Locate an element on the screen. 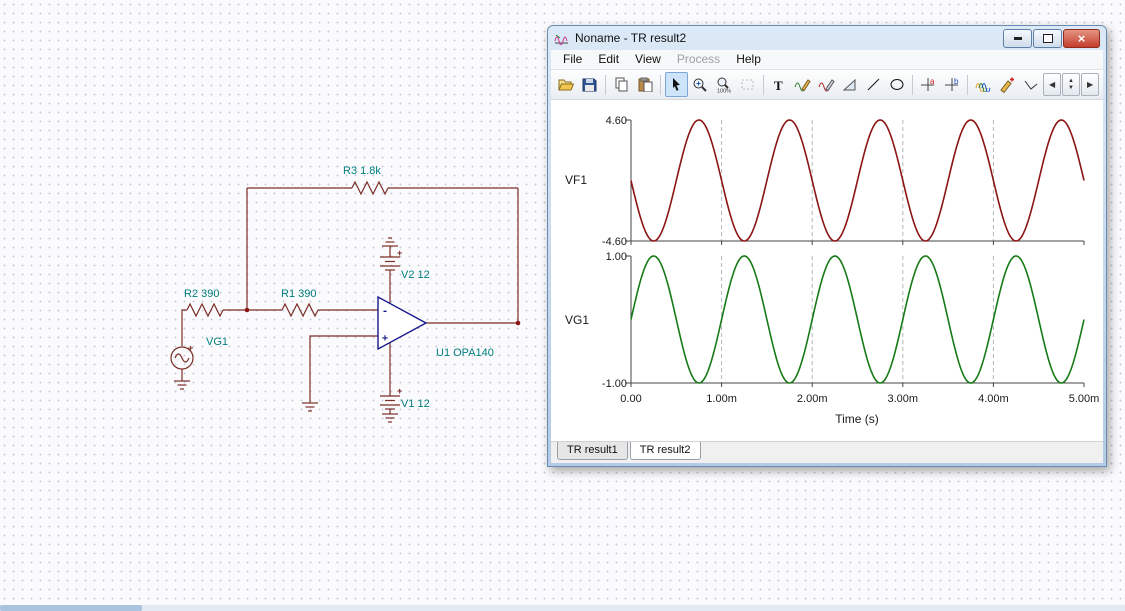  r3-label: R3 1.8k is located at coordinates (362, 171).